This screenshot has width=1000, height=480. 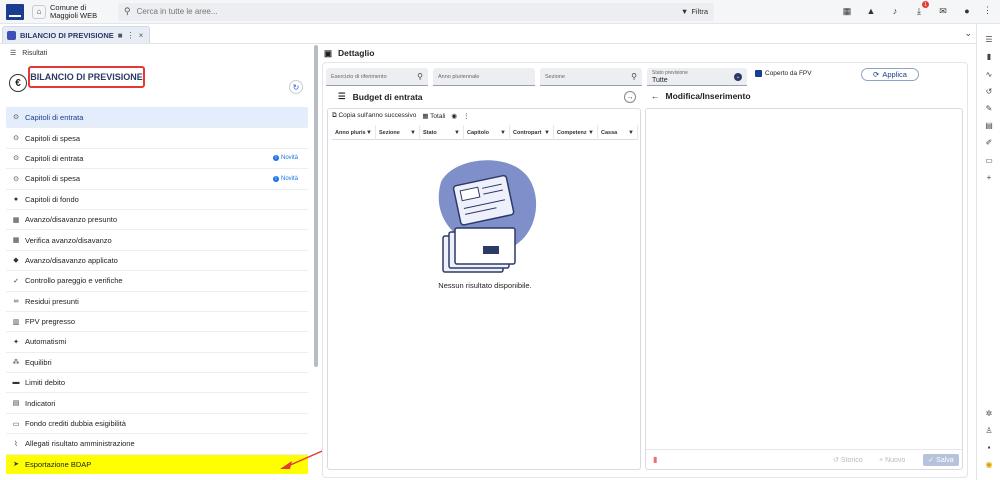 I want to click on paperclip-icon: ⌇, so click(x=16, y=444).